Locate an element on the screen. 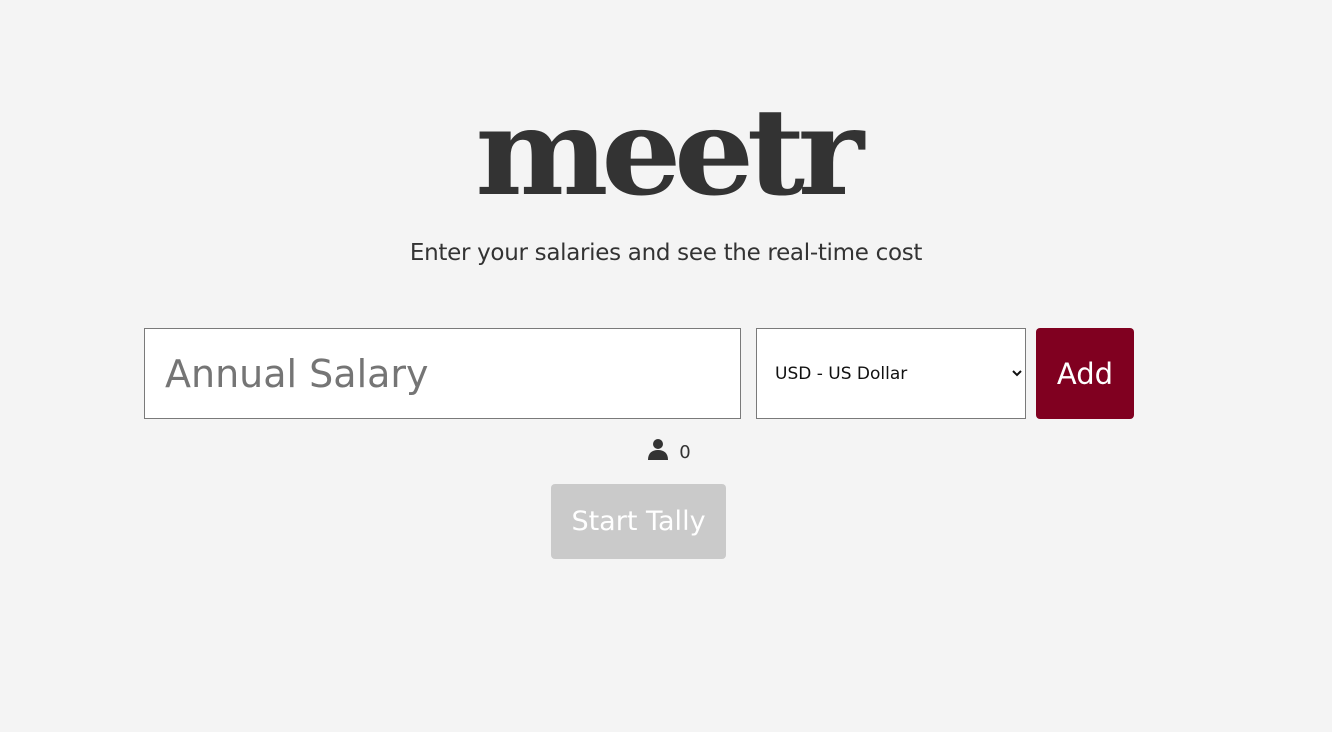  start-tally-button: Start Tally is located at coordinates (638, 521).